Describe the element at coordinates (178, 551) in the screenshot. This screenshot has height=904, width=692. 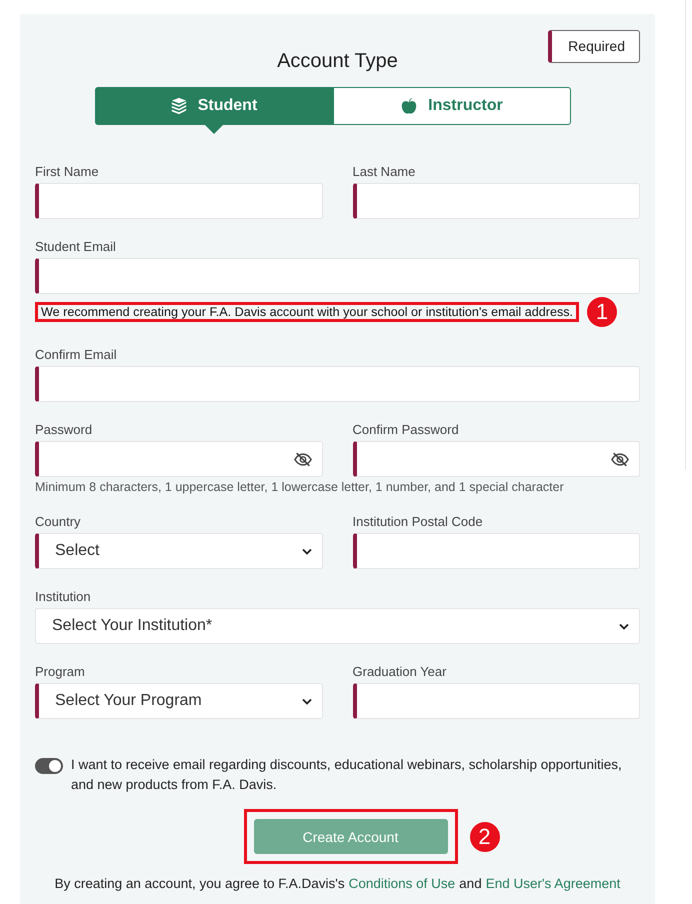
I see `select-field: Select` at that location.